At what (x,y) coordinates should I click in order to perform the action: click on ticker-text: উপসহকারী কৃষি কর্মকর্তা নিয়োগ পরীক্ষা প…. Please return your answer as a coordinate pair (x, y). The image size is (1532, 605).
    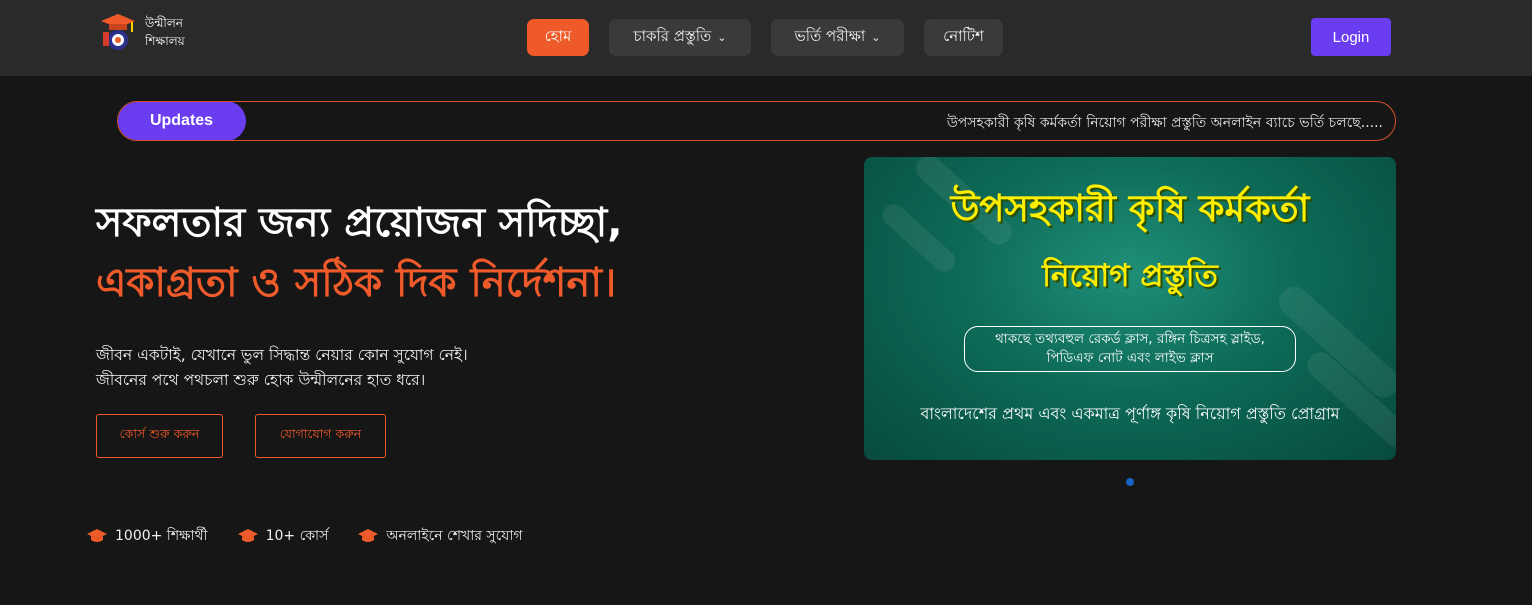
    Looking at the image, I should click on (1165, 123).